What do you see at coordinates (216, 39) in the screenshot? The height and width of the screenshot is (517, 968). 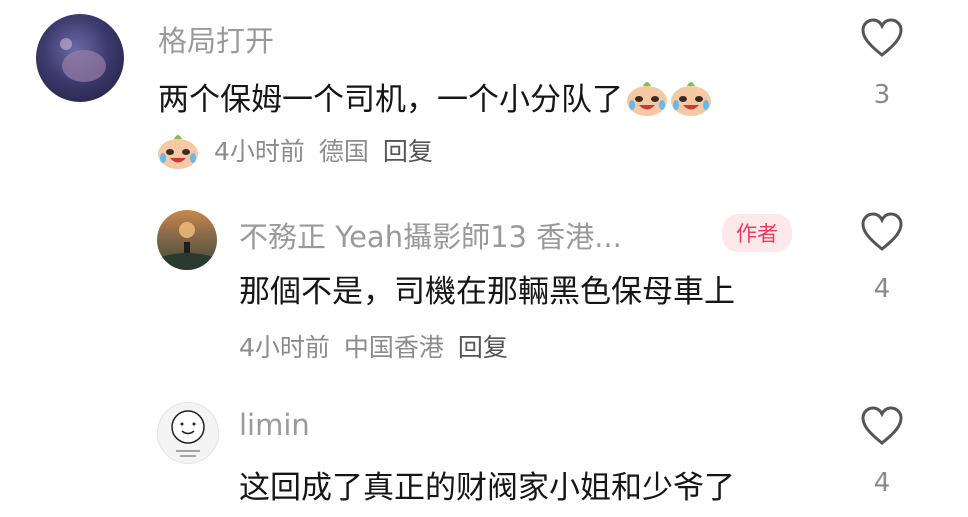 I see `comment-username: 格局打开` at bounding box center [216, 39].